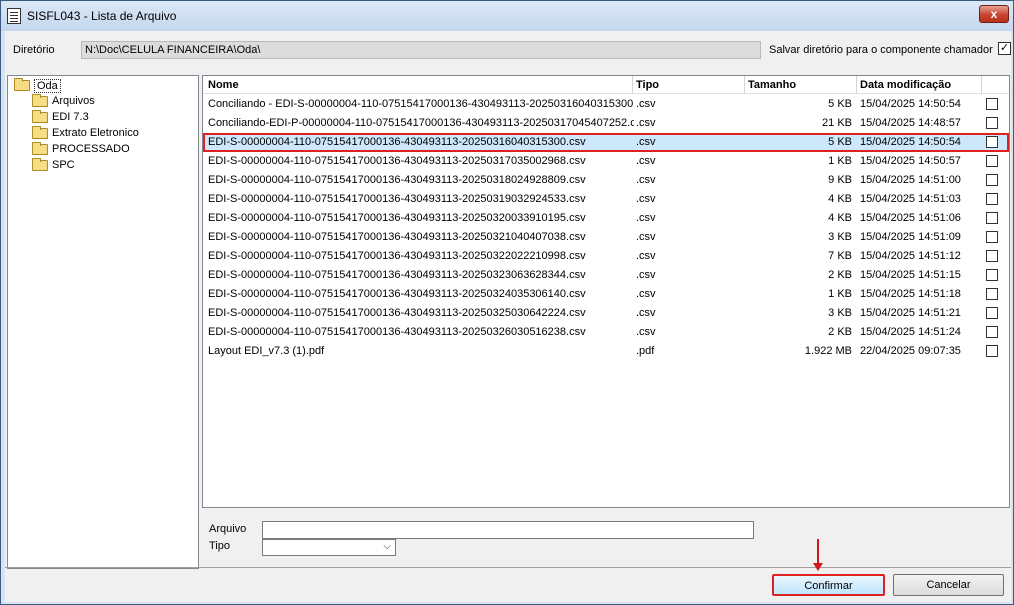  What do you see at coordinates (948, 585) in the screenshot?
I see `cancel-button: Cancelar` at bounding box center [948, 585].